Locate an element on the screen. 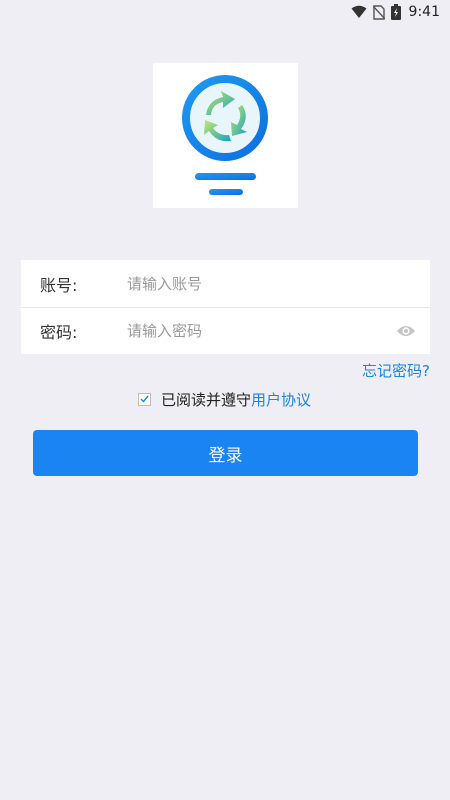 This screenshot has width=450, height=800. recycle-bulb-logo-icon is located at coordinates (225, 135).